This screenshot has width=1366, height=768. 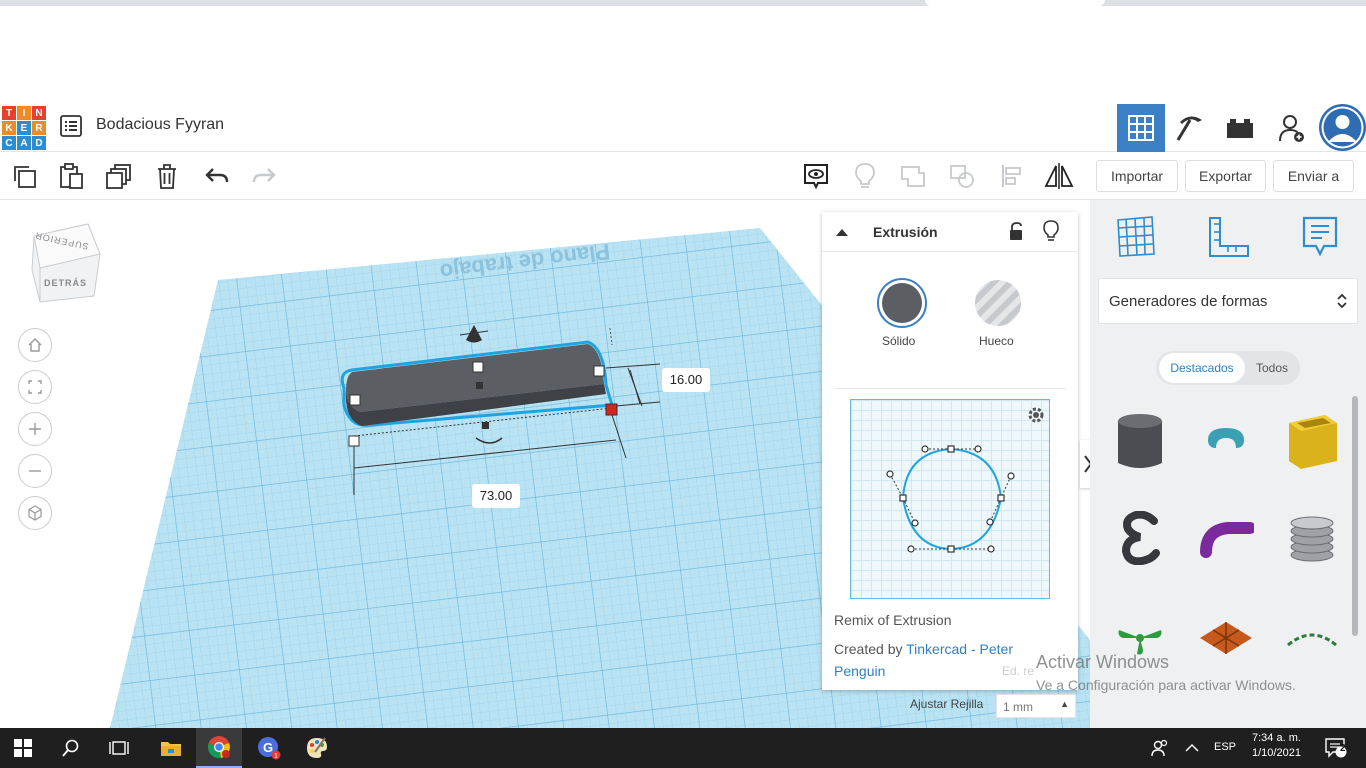 What do you see at coordinates (1312, 538) in the screenshot?
I see `shape-threaded-cylinder` at bounding box center [1312, 538].